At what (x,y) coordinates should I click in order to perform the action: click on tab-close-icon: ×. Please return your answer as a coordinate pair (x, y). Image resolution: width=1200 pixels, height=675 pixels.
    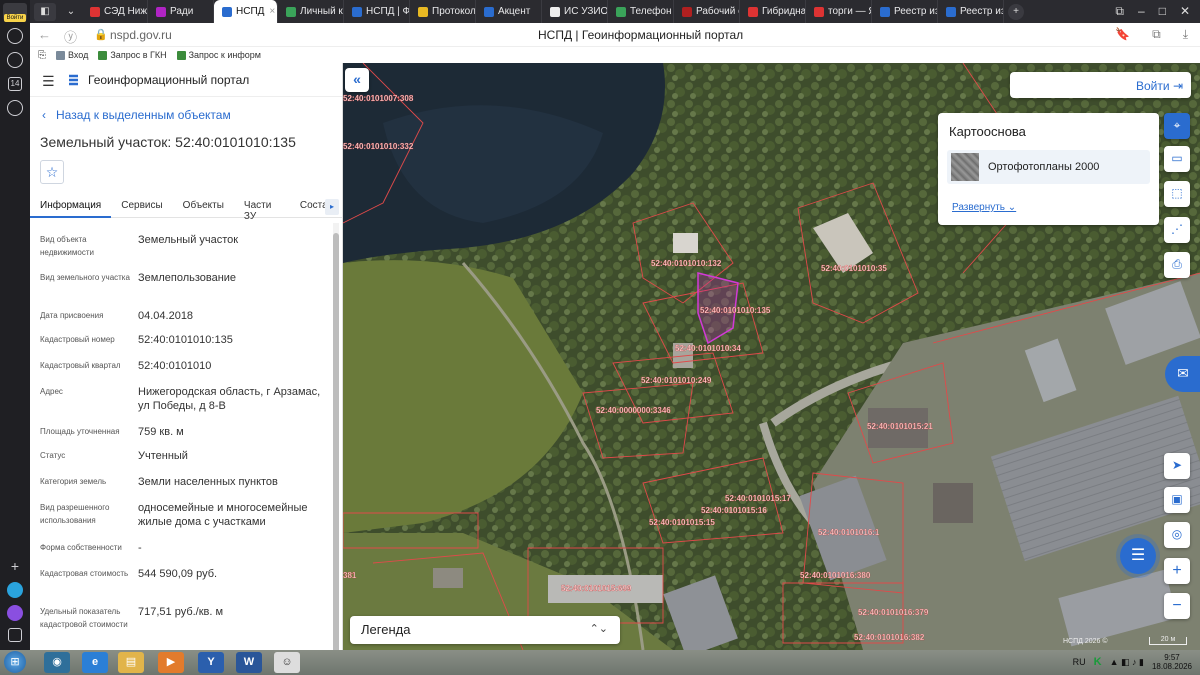
    Looking at the image, I should click on (272, 11).